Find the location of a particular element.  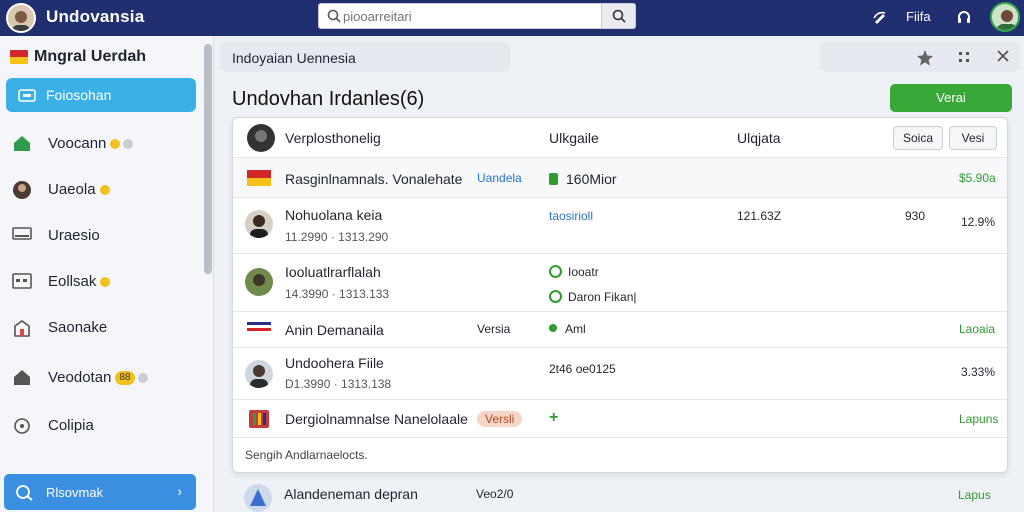

header-button: Soica is located at coordinates (918, 138).